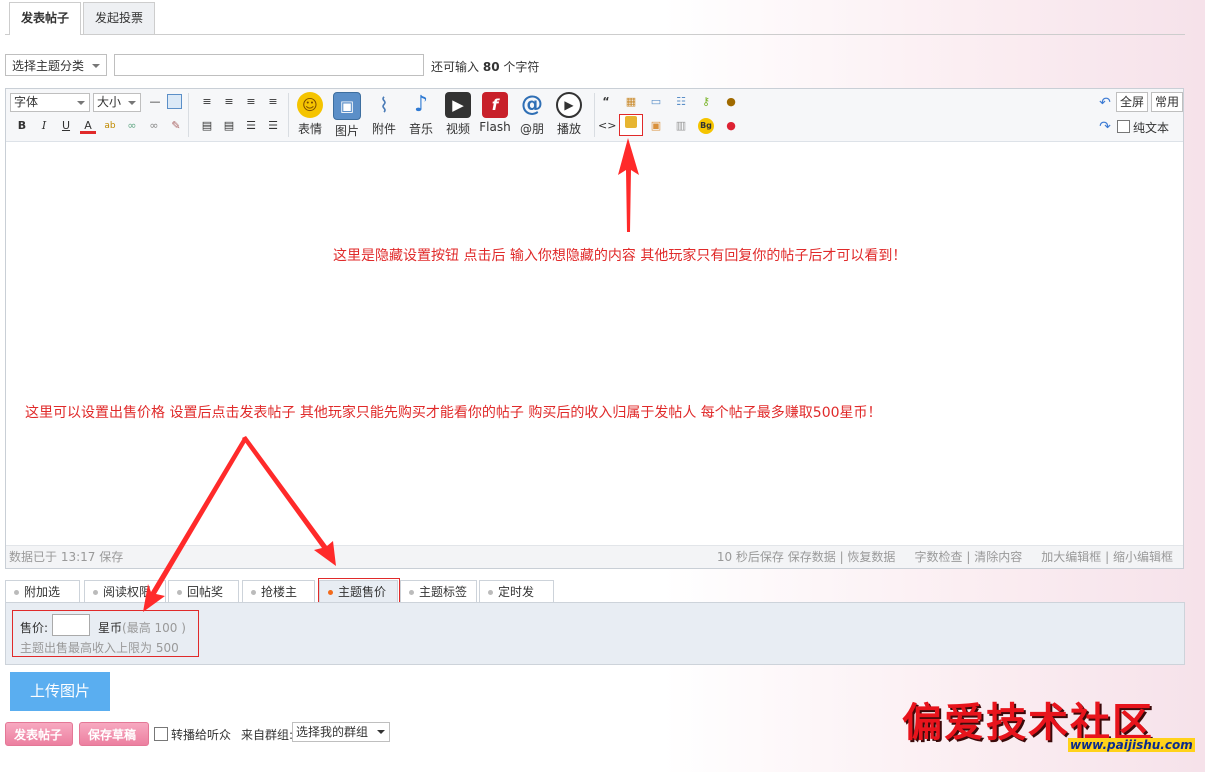 The width and height of the screenshot is (1205, 772). Describe the element at coordinates (203, 600) in the screenshot. I see `tab-reply-reward: 回帖奖励` at that location.